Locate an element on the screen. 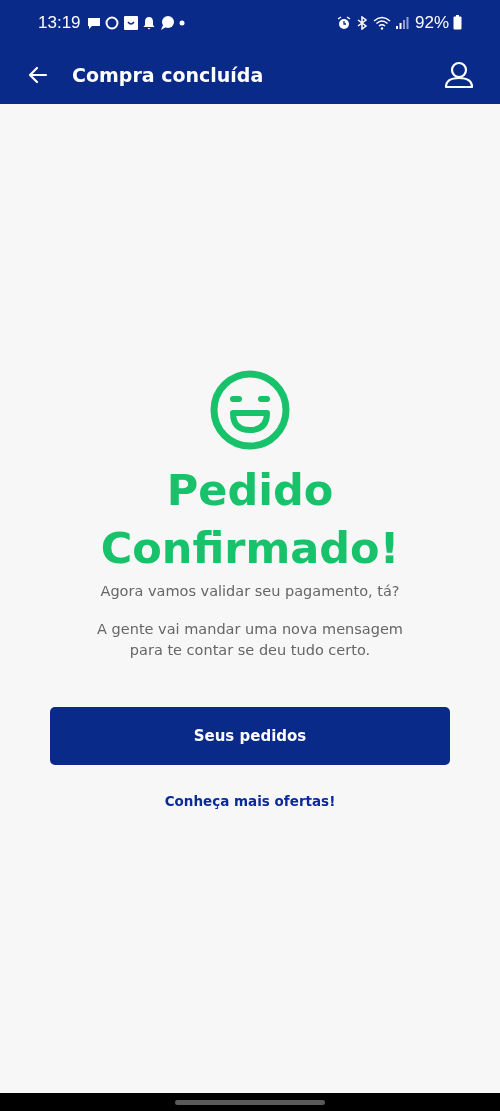 The width and height of the screenshot is (500, 1111). speech-bubble-icon is located at coordinates (166, 22).